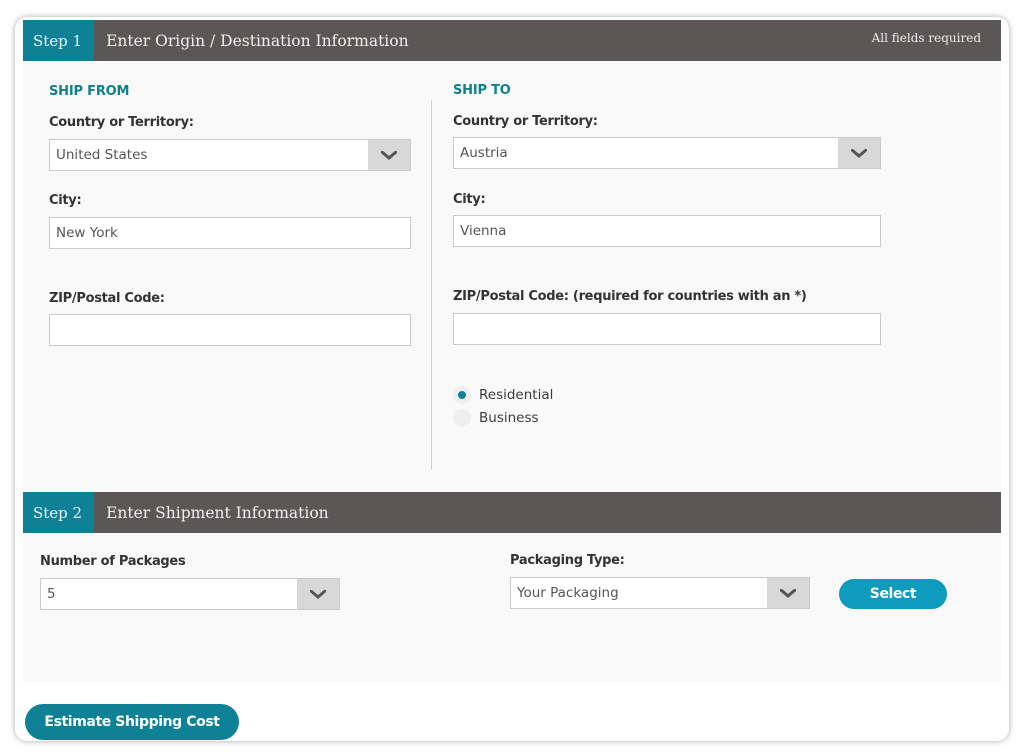 Image resolution: width=1024 pixels, height=753 pixels. Describe the element at coordinates (59, 40) in the screenshot. I see `step1-tag: Step 1` at that location.